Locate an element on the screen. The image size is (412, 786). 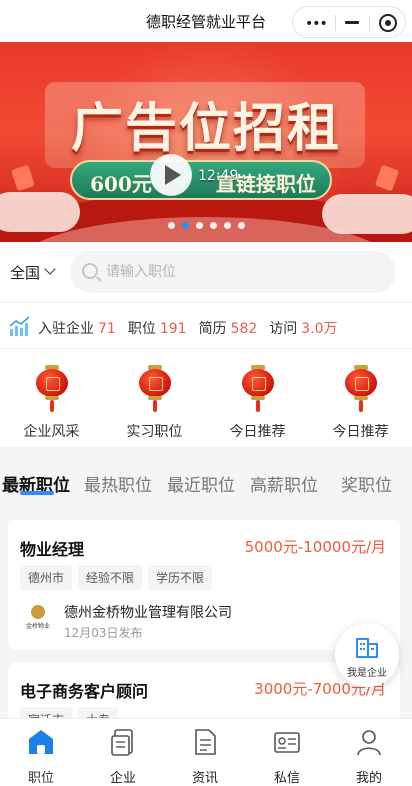
job-tags: 德州市 经验不限 学历不限 is located at coordinates (116, 577).